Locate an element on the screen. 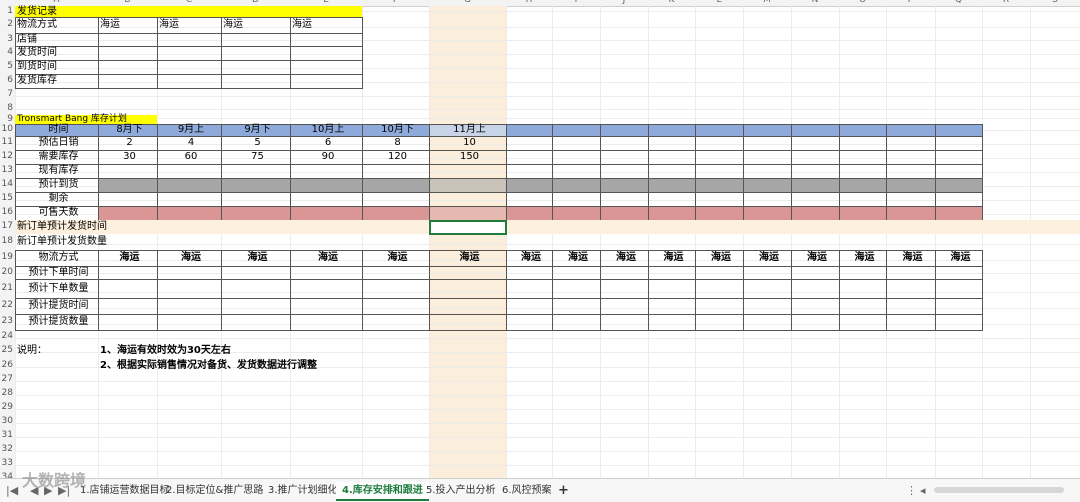 The image size is (1080, 502). row-header: 15 is located at coordinates (6, 198).